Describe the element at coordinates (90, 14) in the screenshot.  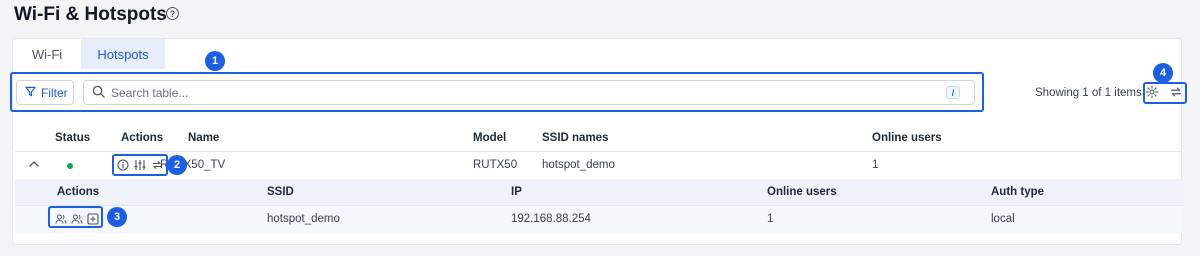
I see `page-title: Wi-Fi & Hotspots` at that location.